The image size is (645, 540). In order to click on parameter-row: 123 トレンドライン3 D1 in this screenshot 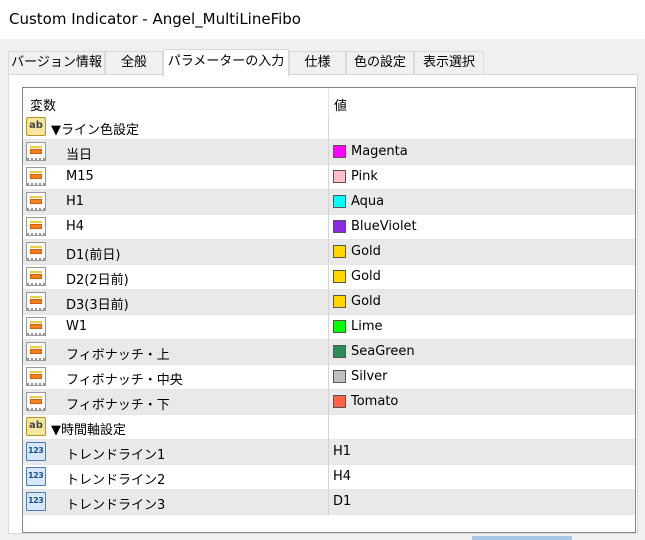, I will do `click(329, 502)`.